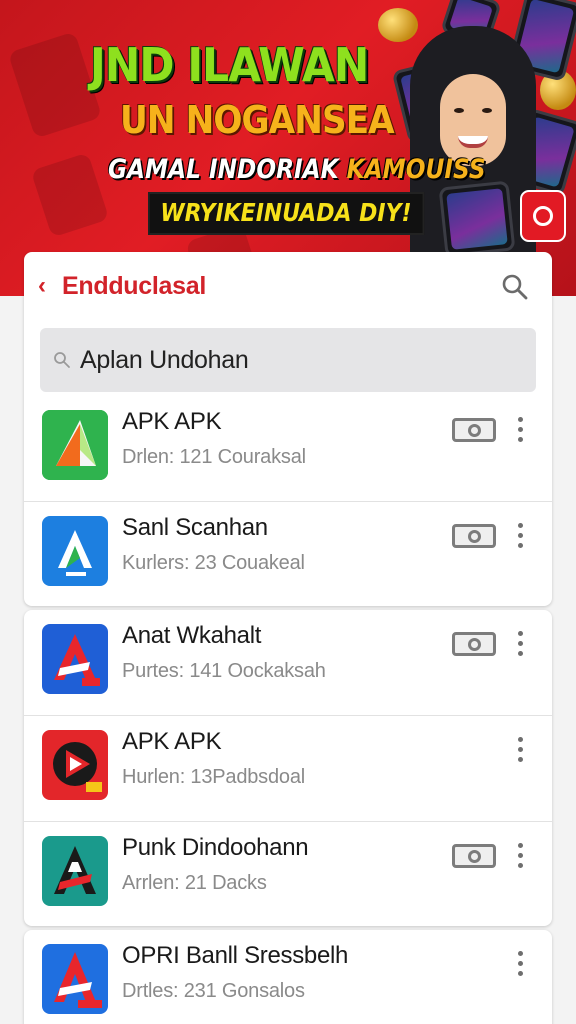 This screenshot has height=1024, width=576. Describe the element at coordinates (213, 563) in the screenshot. I see `app-meta: Kurlers: 23 Couakeal` at that location.